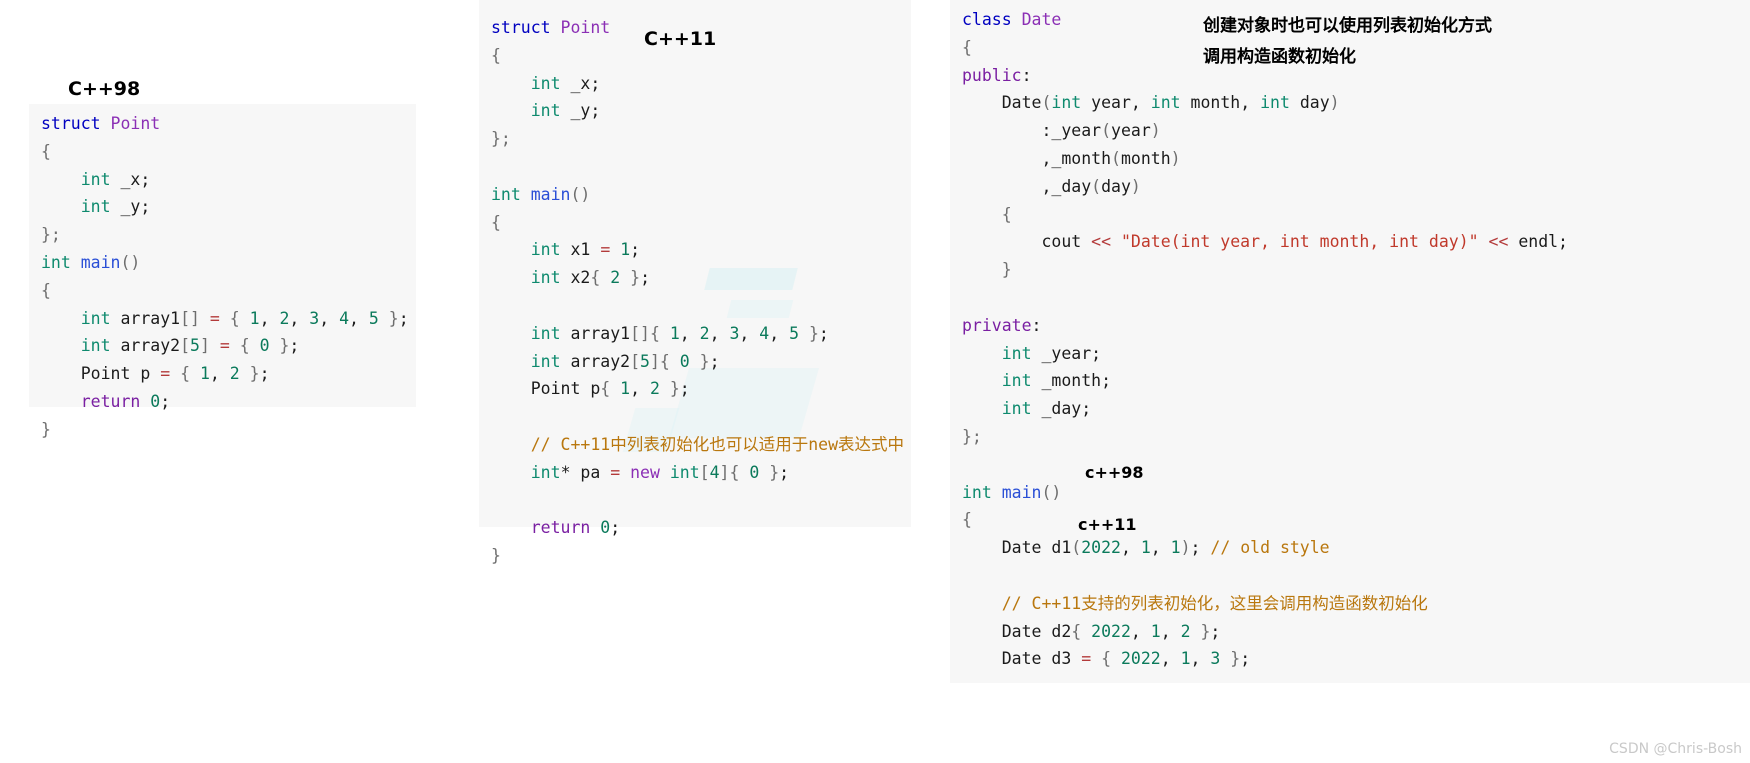 This screenshot has height=763, width=1750. I want to click on code-line: int x2{ 2 };, so click(590, 278).